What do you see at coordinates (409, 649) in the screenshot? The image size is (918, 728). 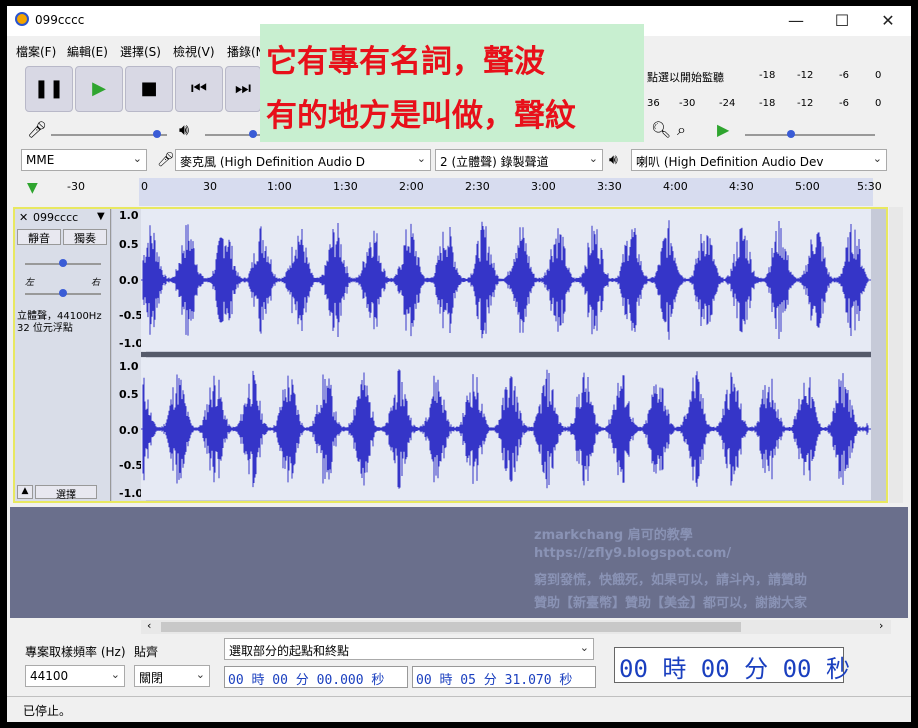 I see `selection-mode-select: 選取部分的起點和終點 ⌄` at bounding box center [409, 649].